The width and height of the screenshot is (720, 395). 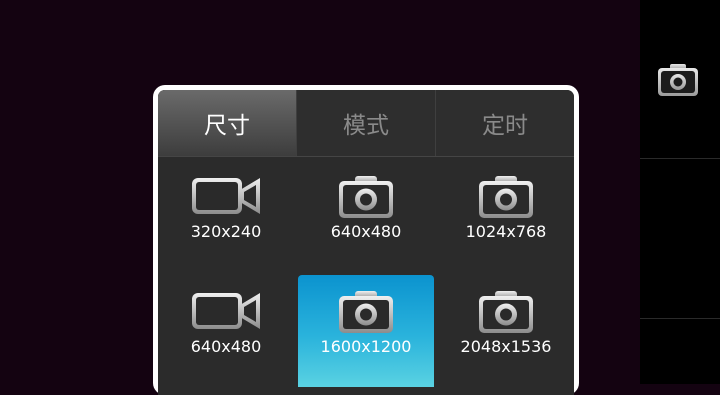 I want to click on size-option-640x480: 640x480, so click(x=366, y=216).